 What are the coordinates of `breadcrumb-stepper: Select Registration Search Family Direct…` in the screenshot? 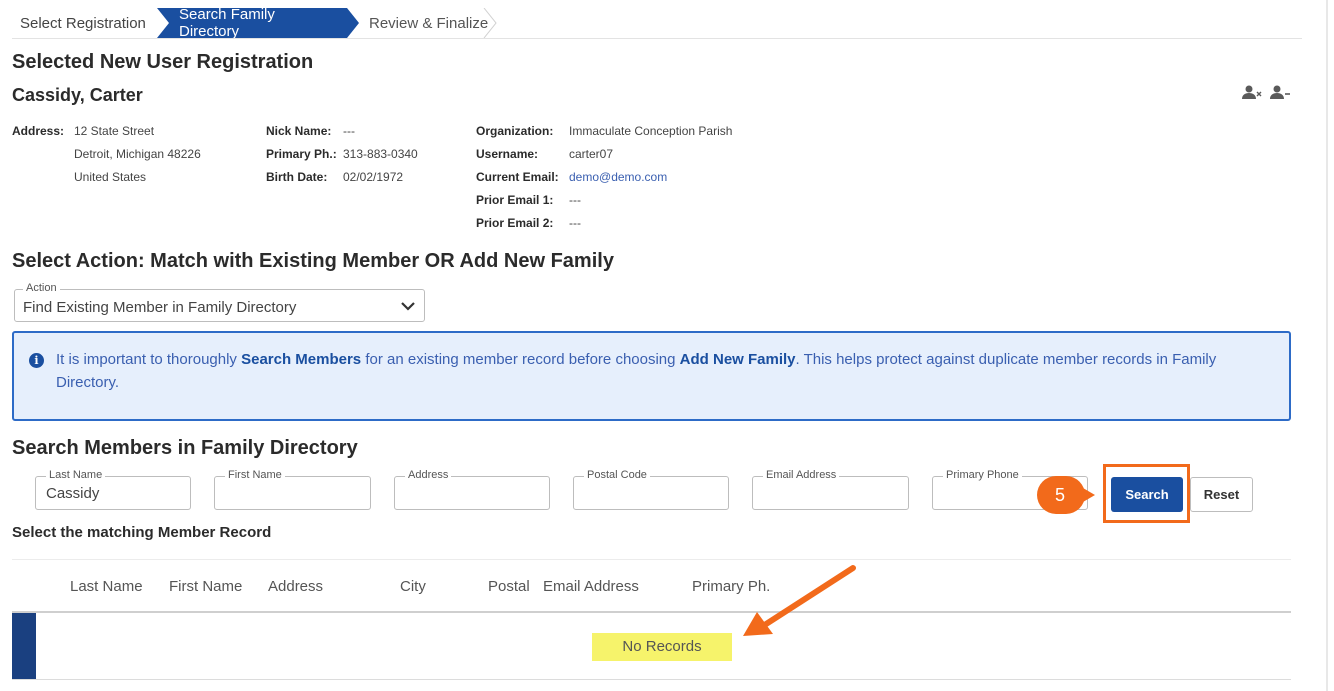 It's located at (254, 23).